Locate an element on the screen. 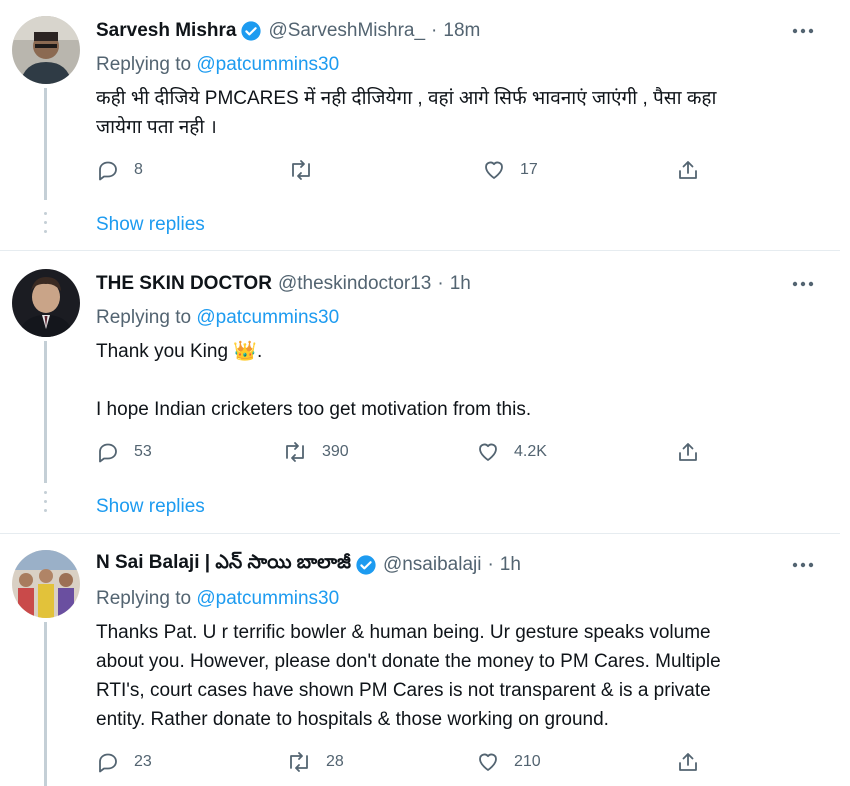  reply-count: 53 is located at coordinates (143, 451).